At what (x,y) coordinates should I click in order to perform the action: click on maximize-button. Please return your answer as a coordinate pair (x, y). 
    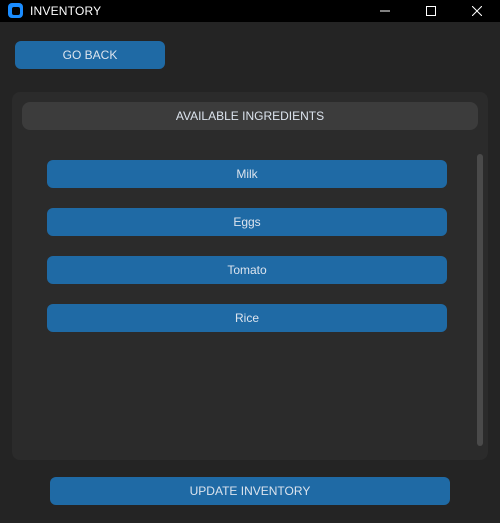
    Looking at the image, I should click on (431, 11).